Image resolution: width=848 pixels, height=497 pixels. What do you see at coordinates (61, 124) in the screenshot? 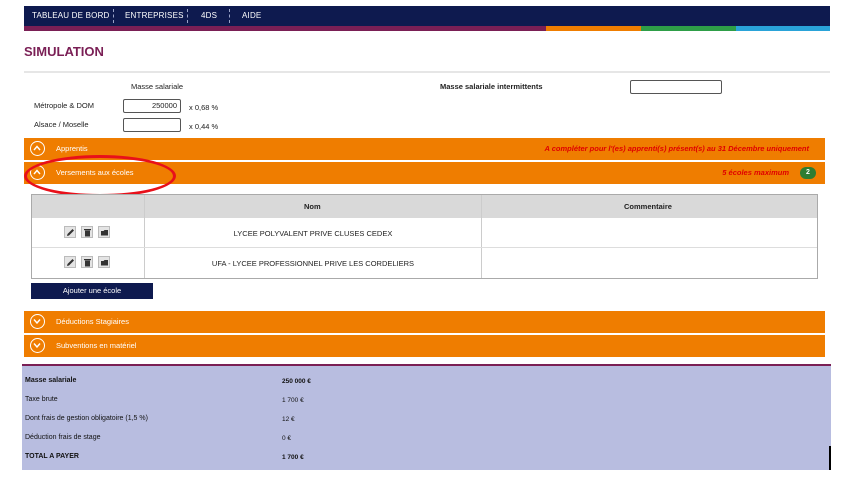
I see `alsace-label: Alsace / Moselle` at bounding box center [61, 124].